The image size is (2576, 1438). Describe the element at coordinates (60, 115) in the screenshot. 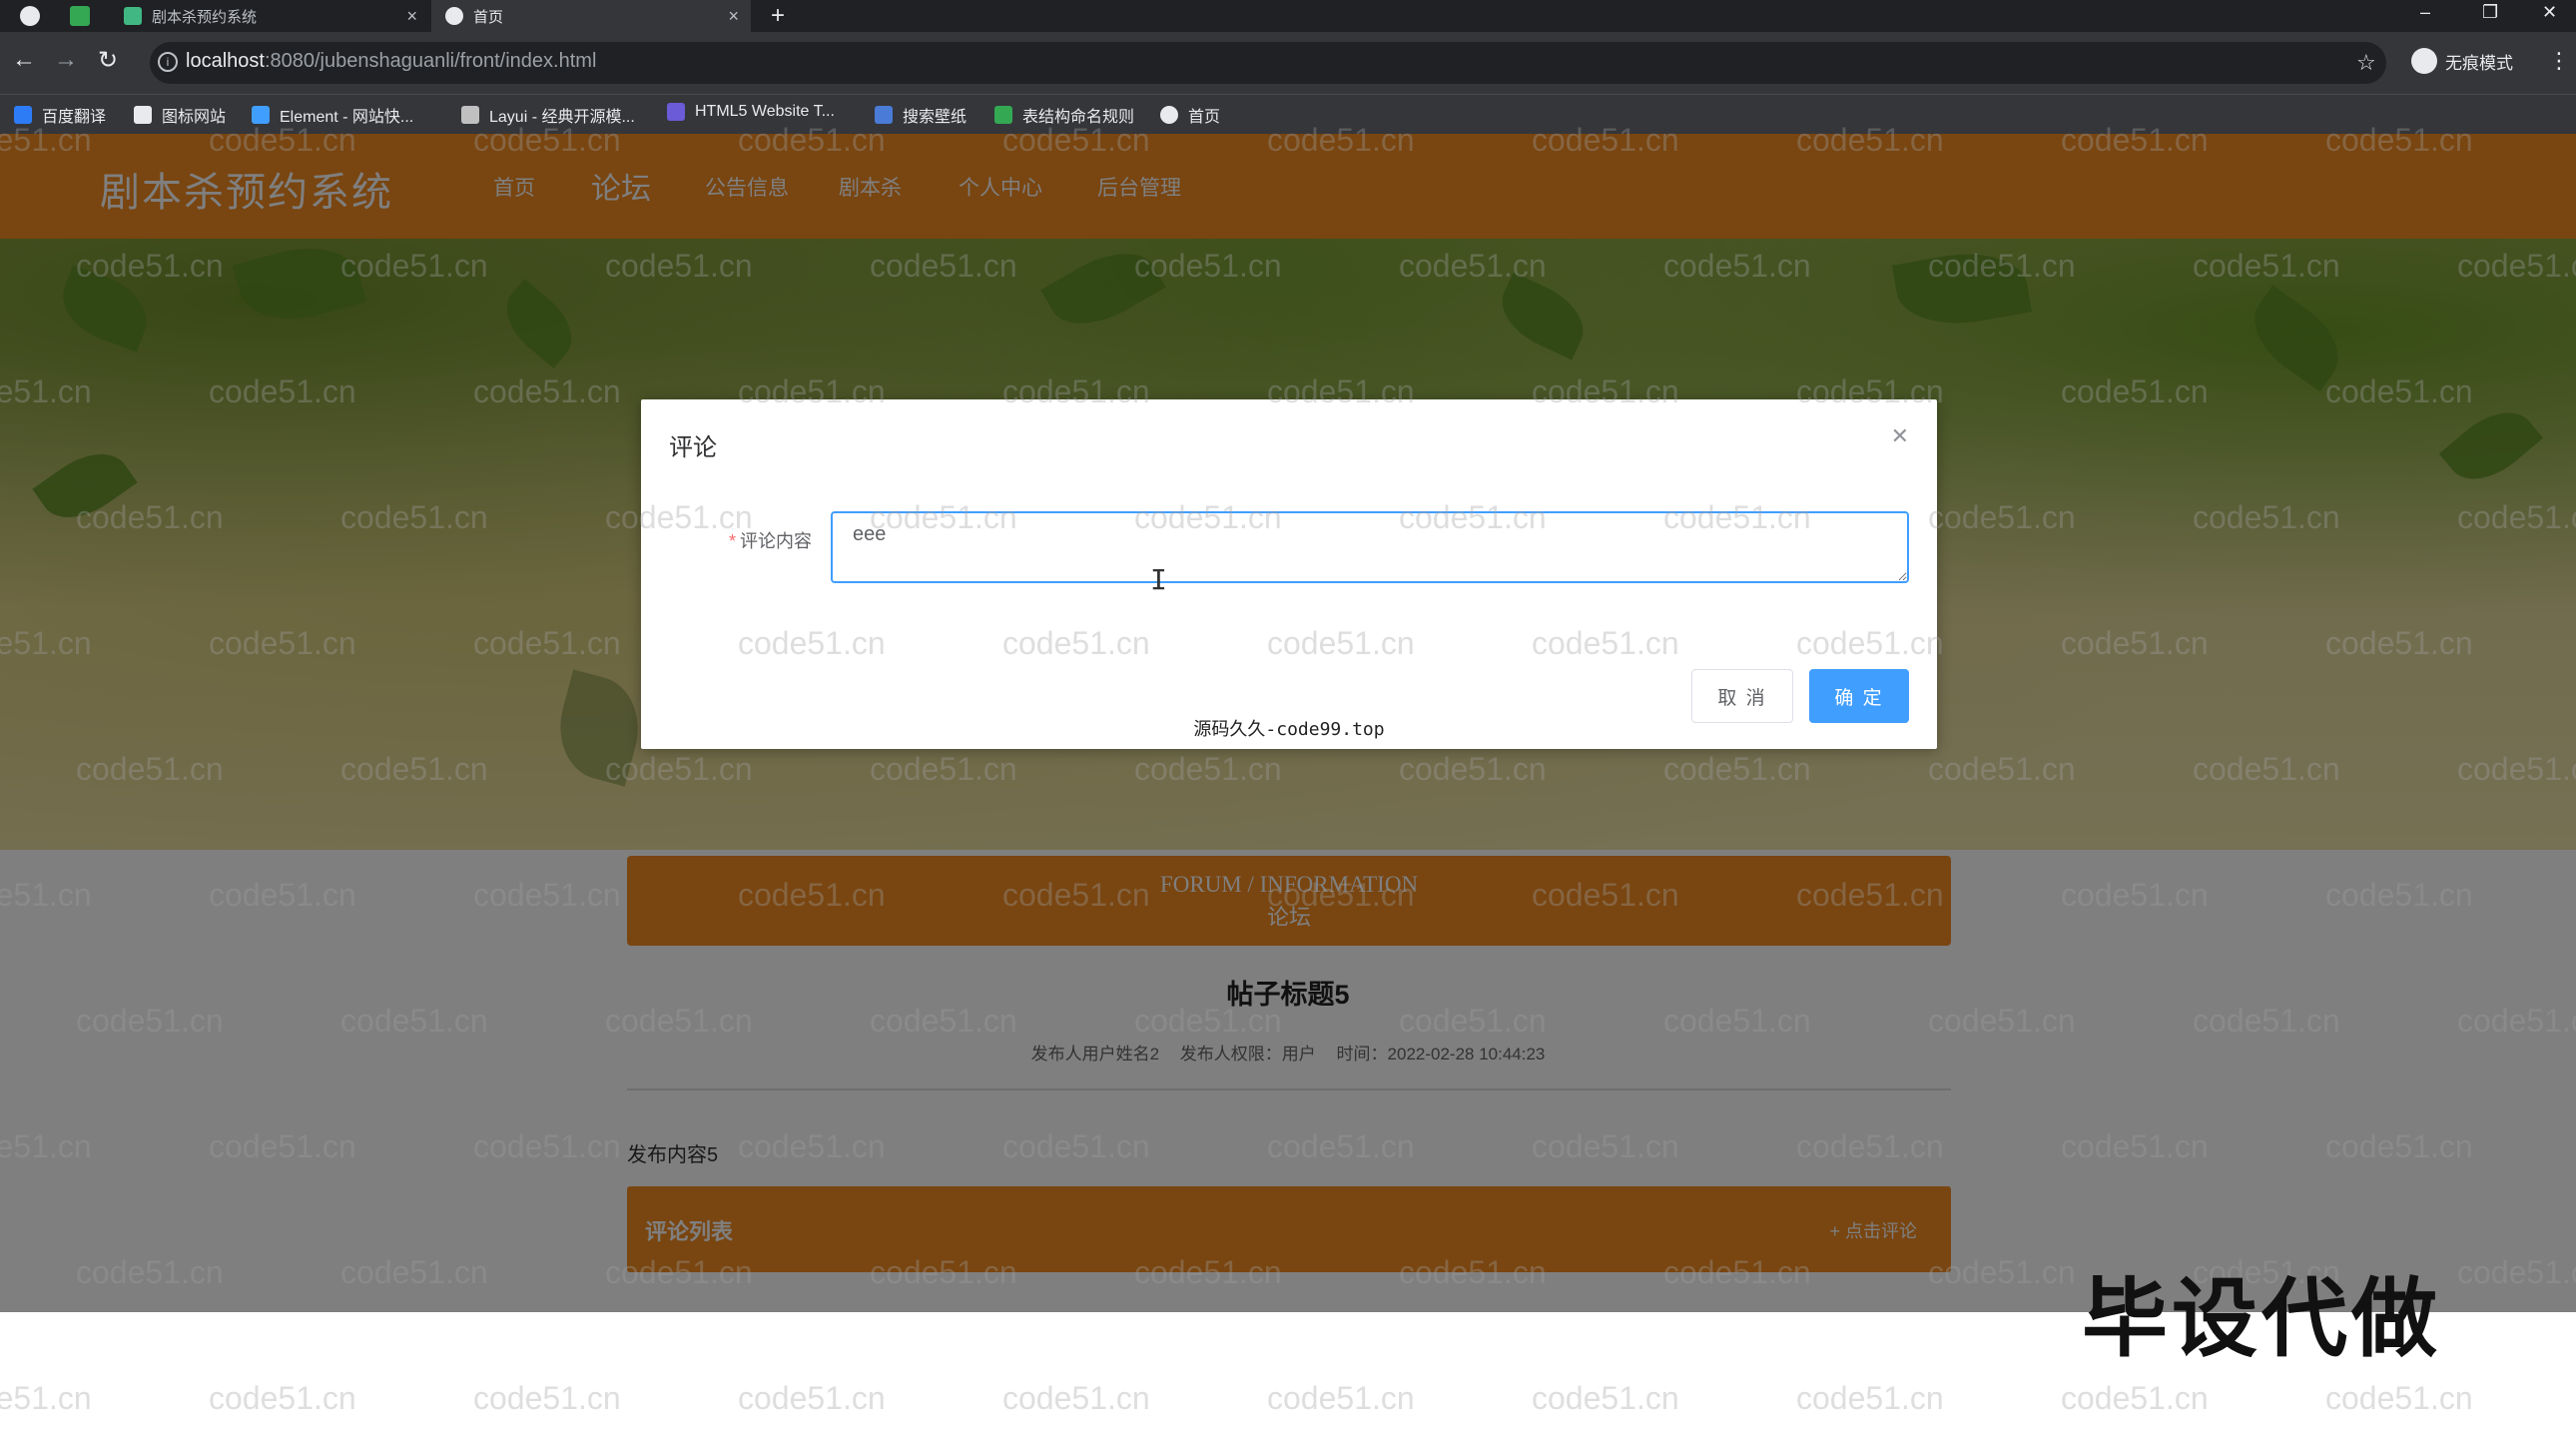

I see `bookmark-item: 百度翻译` at that location.